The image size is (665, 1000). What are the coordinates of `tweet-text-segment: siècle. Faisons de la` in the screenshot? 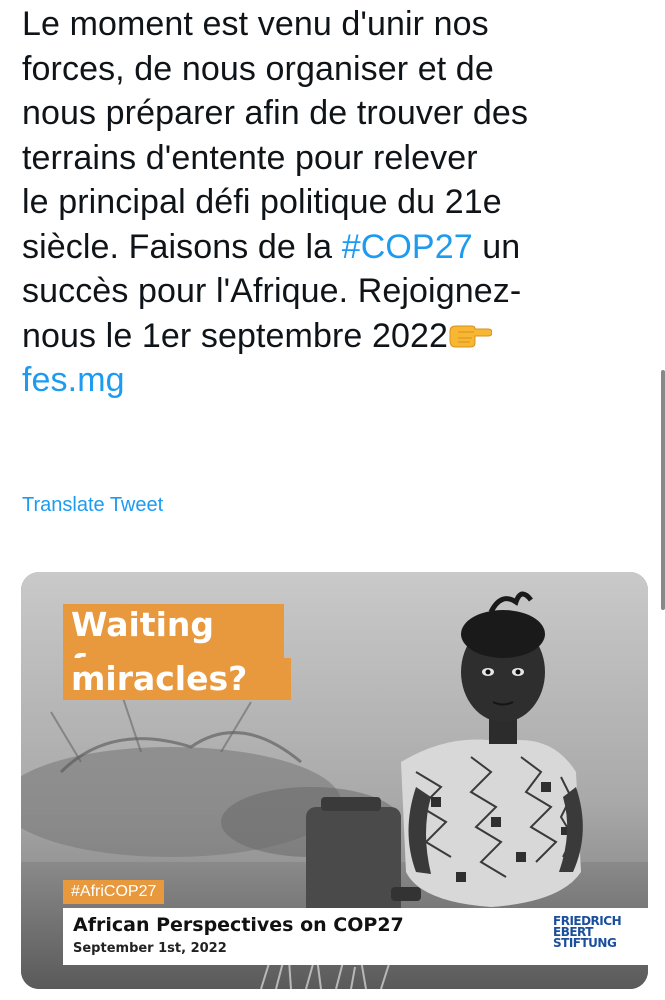 It's located at (182, 246).